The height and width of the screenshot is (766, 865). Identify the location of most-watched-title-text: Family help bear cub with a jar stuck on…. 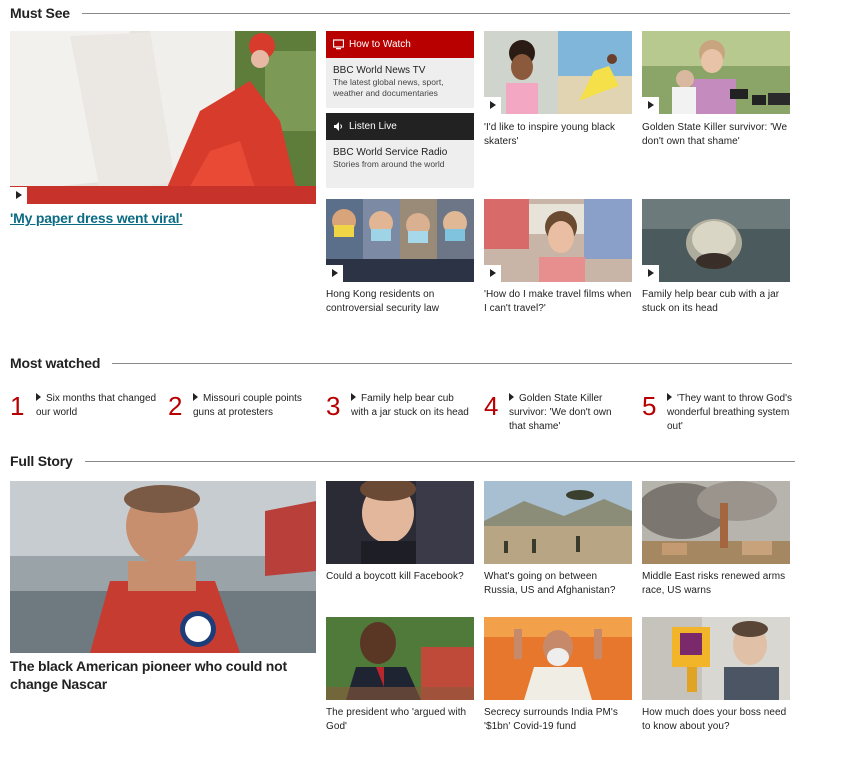
(410, 405).